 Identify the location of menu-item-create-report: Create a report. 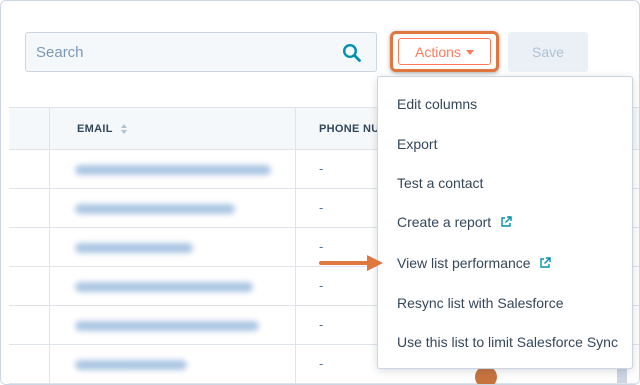
(454, 222).